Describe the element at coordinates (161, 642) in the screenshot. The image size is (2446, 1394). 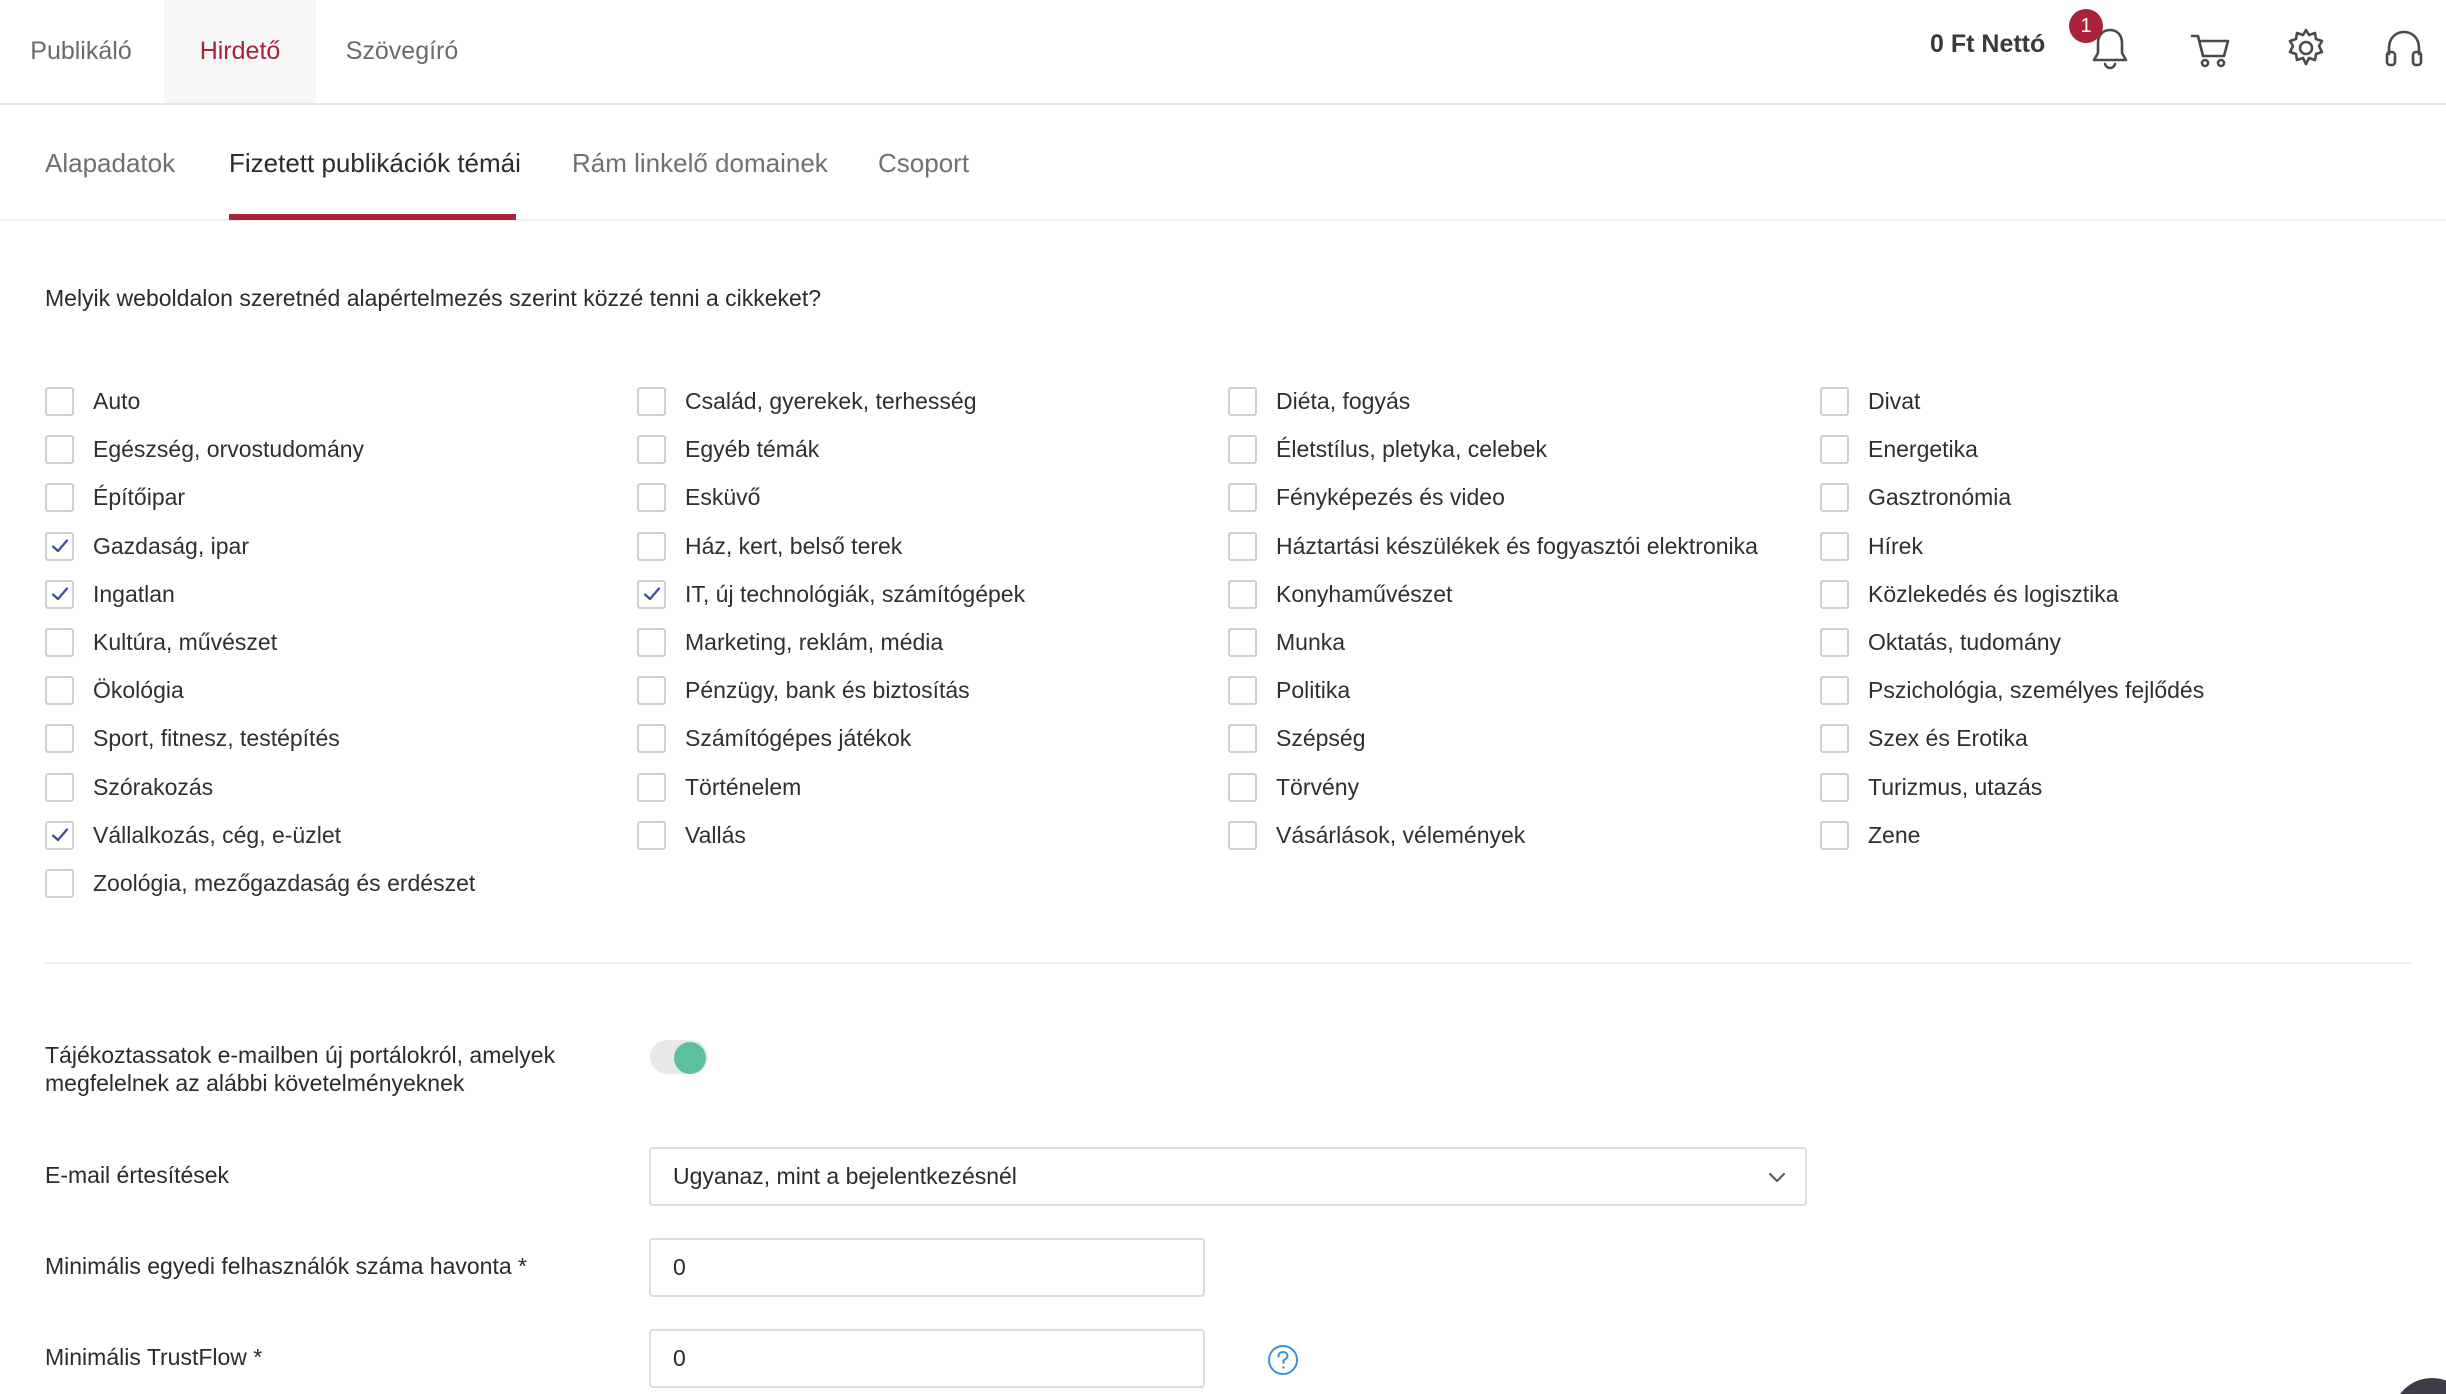
I see `topic-checkbox-item: Kultúra, művészet` at that location.